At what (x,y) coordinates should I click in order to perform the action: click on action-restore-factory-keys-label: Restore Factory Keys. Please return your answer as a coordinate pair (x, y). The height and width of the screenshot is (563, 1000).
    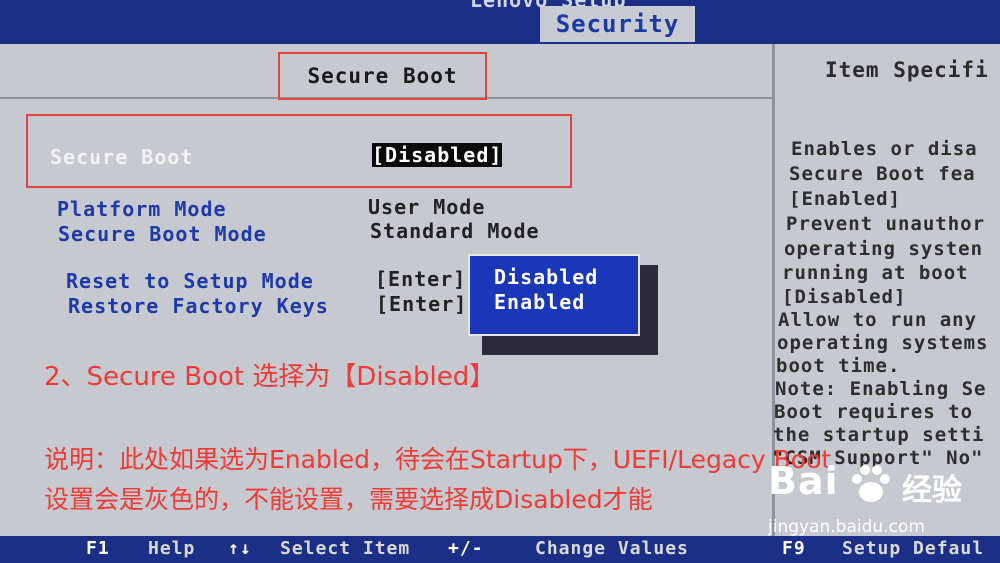
    Looking at the image, I should click on (198, 306).